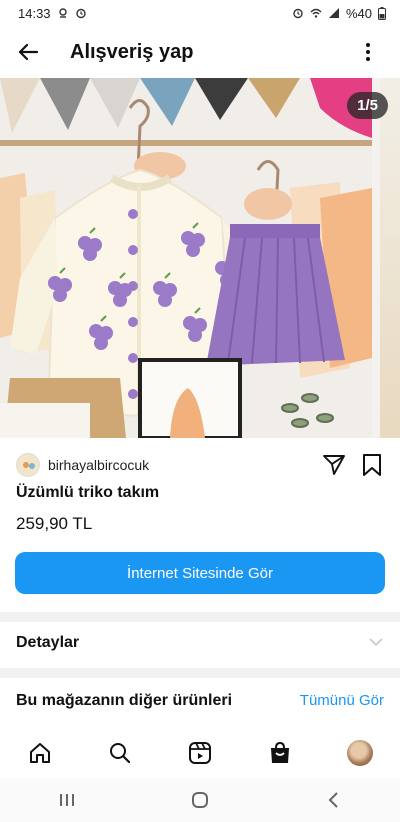 Image resolution: width=400 pixels, height=822 pixels. Describe the element at coordinates (316, 13) in the screenshot. I see `wifi-icon` at that location.